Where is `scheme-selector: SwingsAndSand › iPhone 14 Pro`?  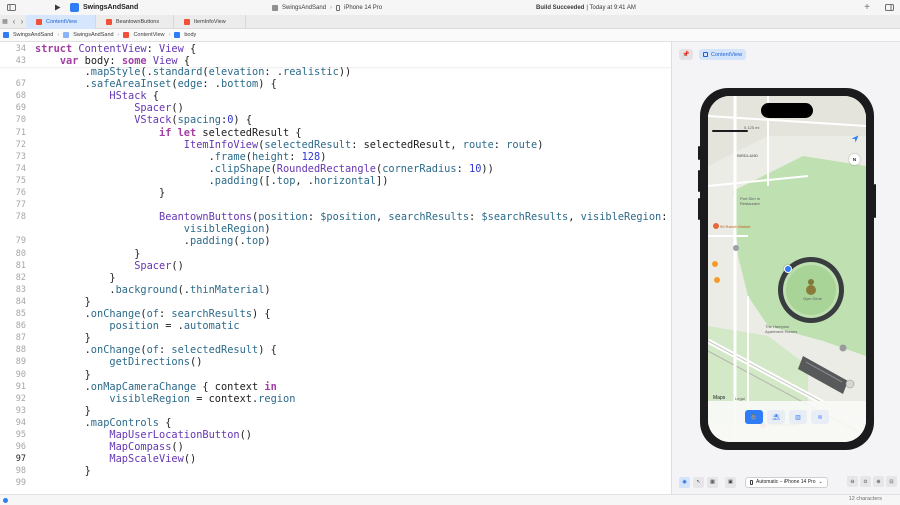 scheme-selector: SwingsAndSand › iPhone 14 Pro is located at coordinates (327, 7).